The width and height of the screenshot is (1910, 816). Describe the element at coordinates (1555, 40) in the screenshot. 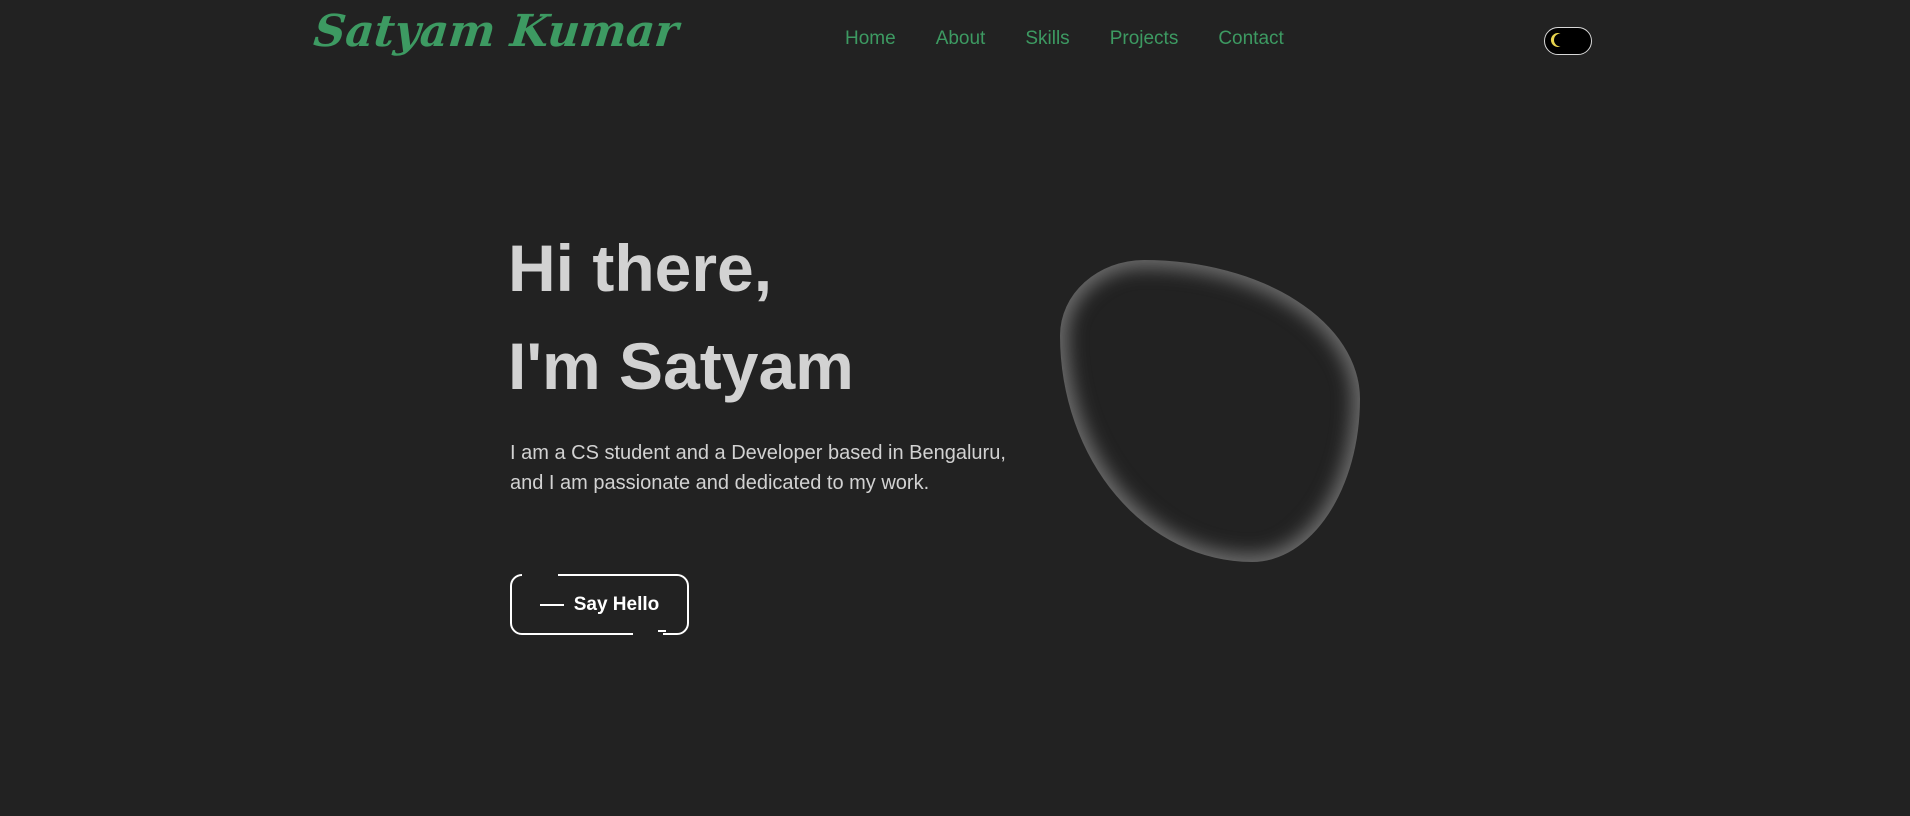

I see `moon-icon` at that location.